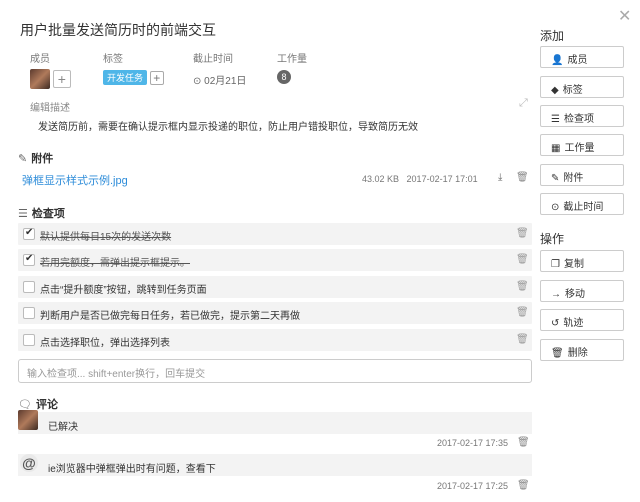 The width and height of the screenshot is (640, 502). I want to click on button-label: 成员, so click(577, 60).